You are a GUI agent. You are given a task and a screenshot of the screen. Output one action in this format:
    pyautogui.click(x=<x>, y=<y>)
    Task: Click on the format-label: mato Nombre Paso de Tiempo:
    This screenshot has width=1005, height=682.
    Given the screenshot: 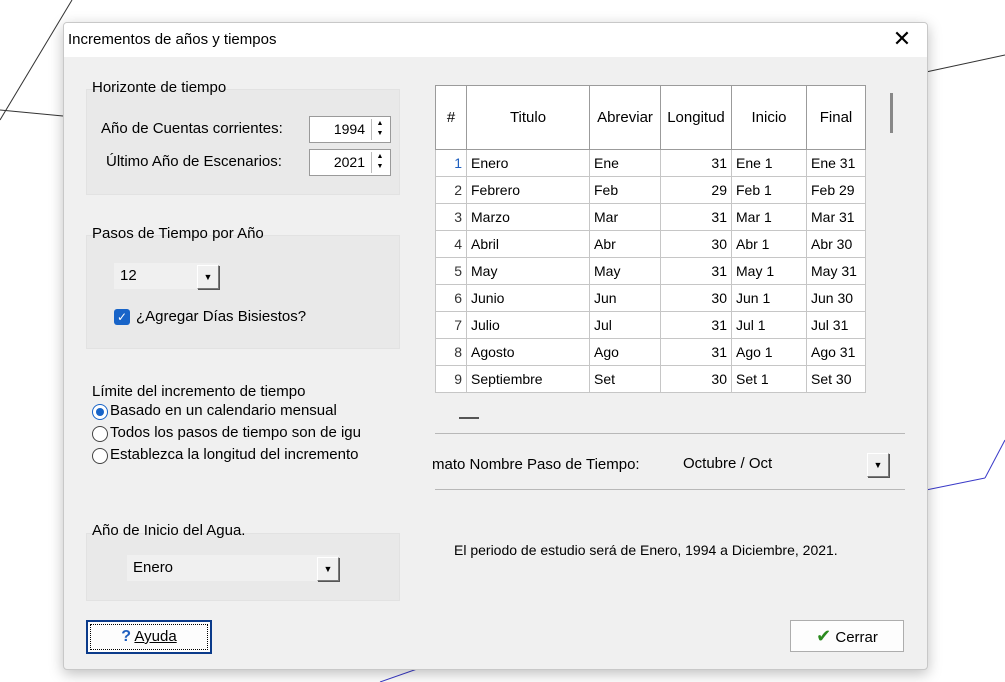 What is the action you would take?
    pyautogui.click(x=536, y=464)
    